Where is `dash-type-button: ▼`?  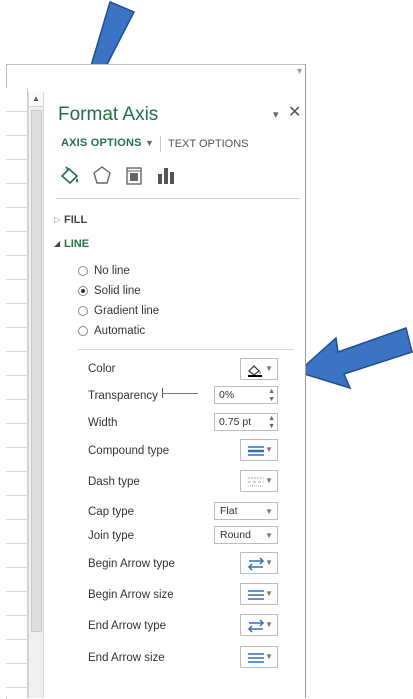
dash-type-button: ▼ is located at coordinates (259, 481).